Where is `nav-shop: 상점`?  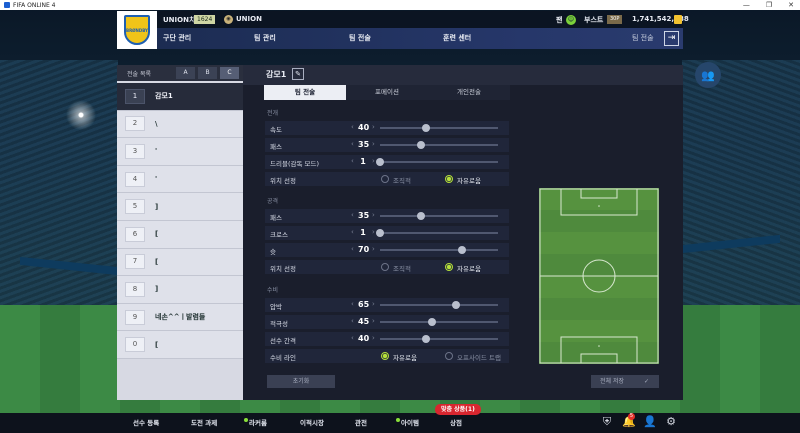
nav-shop: 상점 is located at coordinates (456, 423).